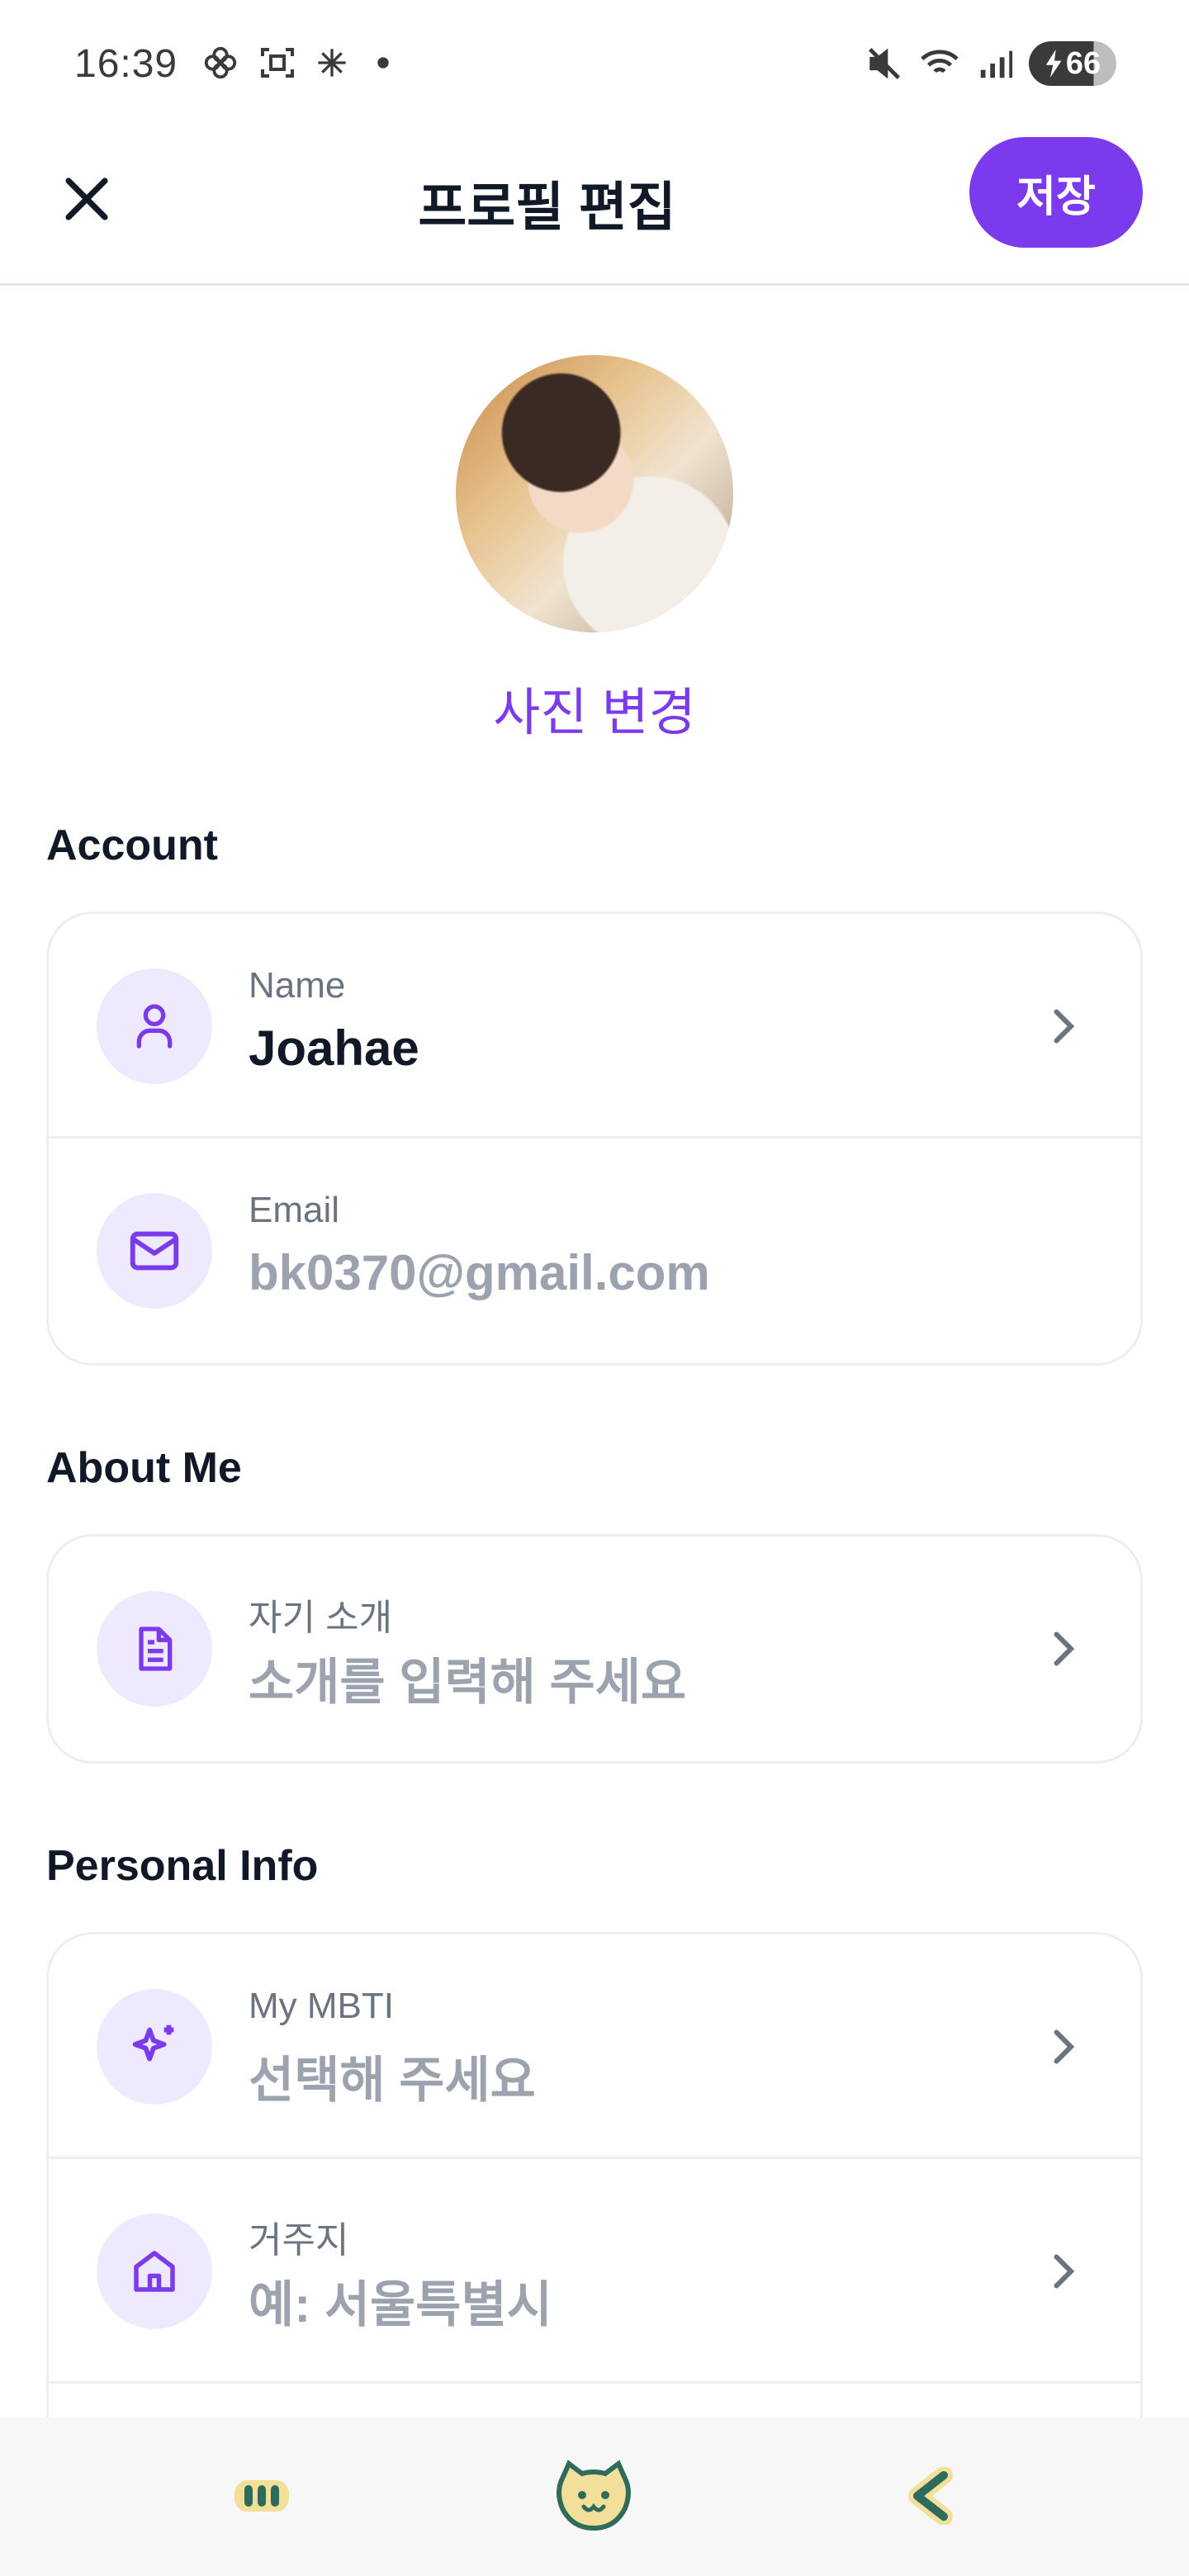  Describe the element at coordinates (940, 61) in the screenshot. I see `wifi-icon` at that location.